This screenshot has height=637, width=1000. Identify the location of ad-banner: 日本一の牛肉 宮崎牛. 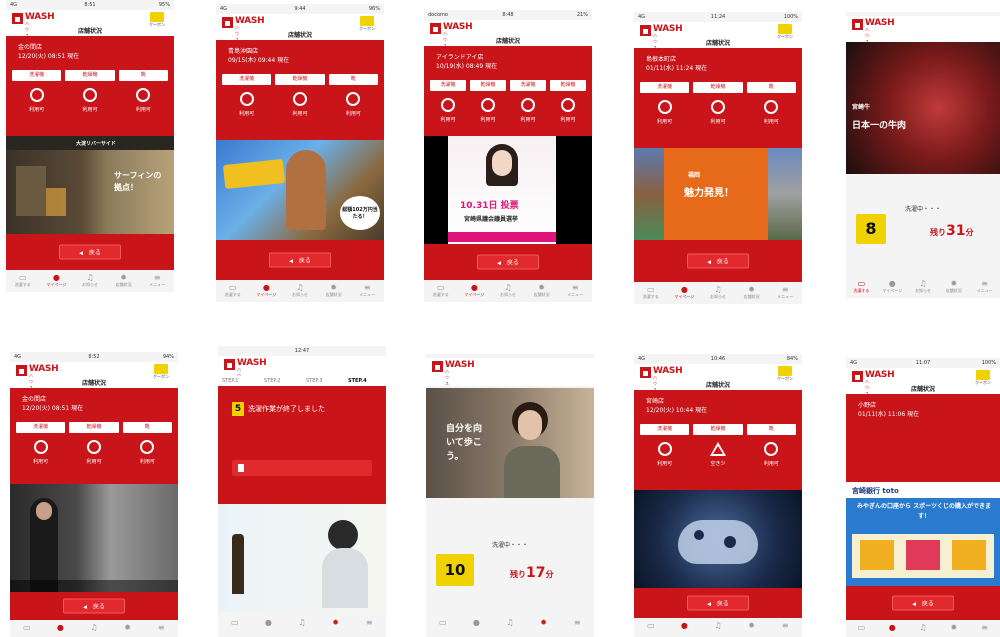
(923, 108).